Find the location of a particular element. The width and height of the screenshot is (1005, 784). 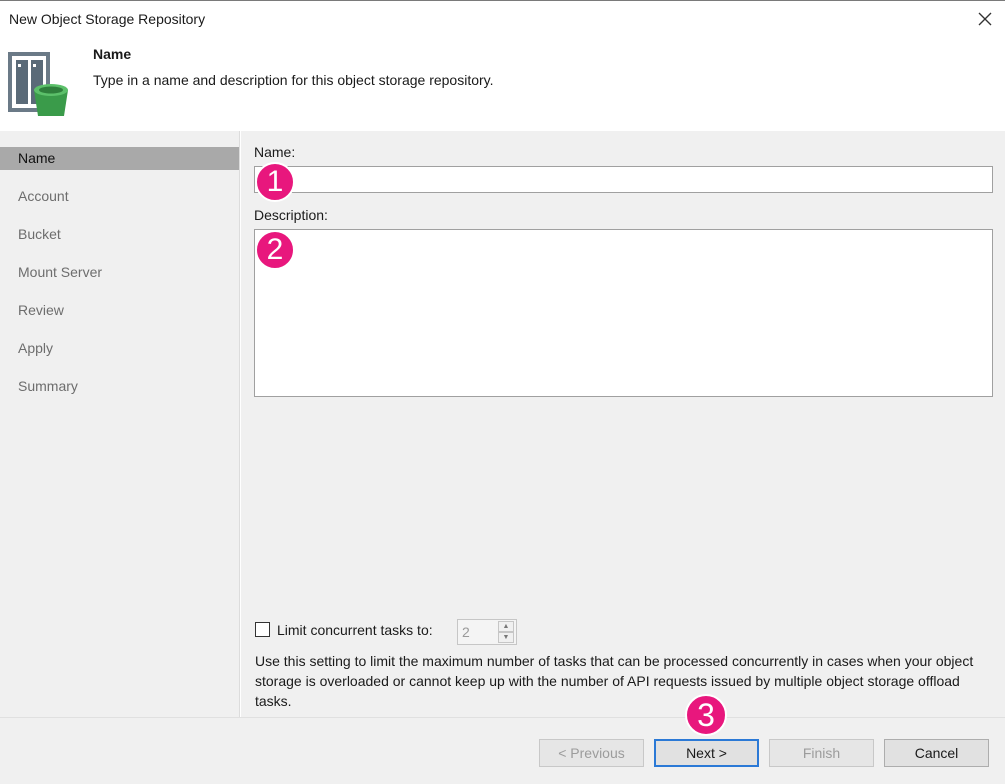

annotation-badge-3: 3 is located at coordinates (706, 715).